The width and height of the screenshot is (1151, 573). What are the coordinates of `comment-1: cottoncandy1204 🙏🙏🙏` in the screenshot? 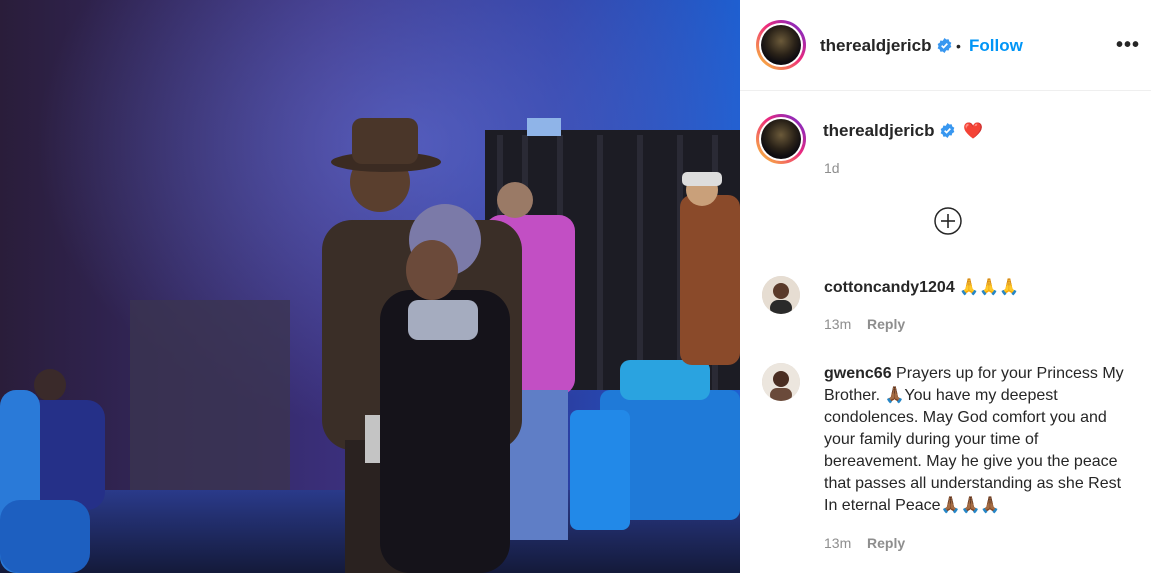 It's located at (979, 288).